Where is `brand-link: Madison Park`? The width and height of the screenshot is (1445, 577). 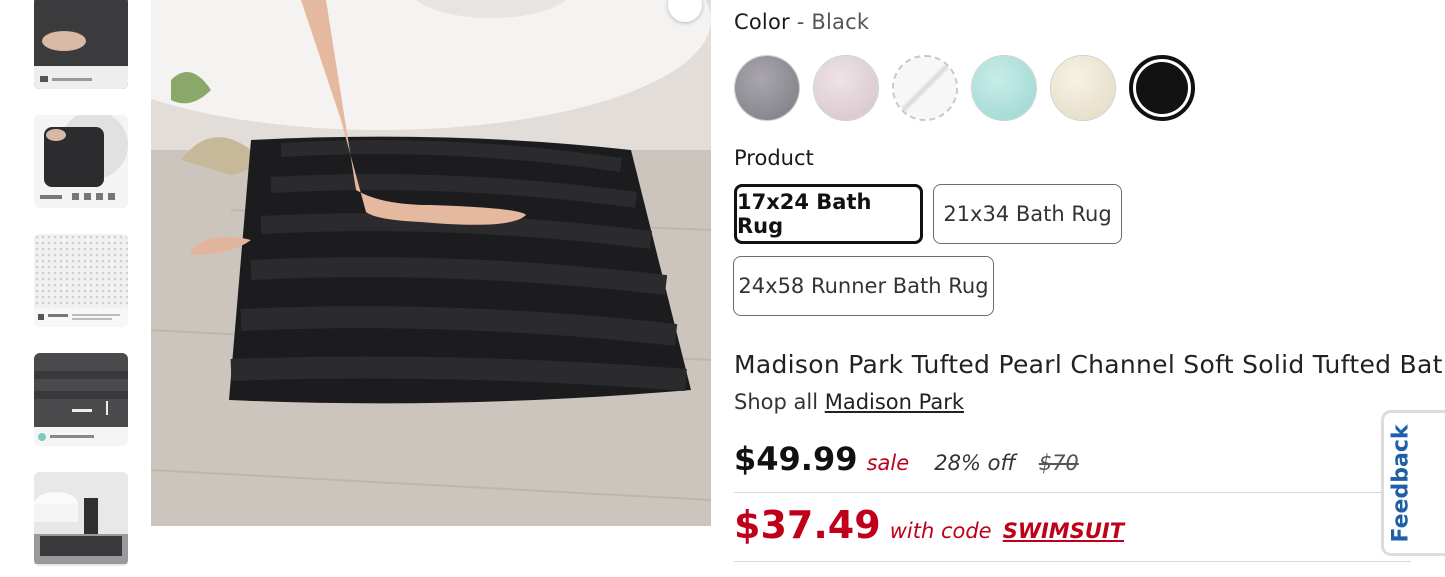 brand-link: Madison Park is located at coordinates (894, 402).